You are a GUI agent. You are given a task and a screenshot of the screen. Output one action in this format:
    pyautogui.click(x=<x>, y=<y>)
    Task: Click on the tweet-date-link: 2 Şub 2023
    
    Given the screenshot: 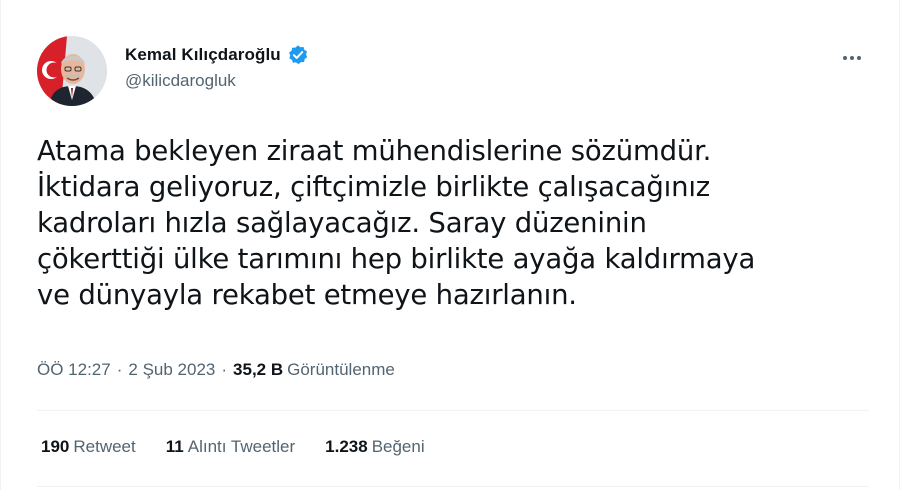 What is the action you would take?
    pyautogui.click(x=171, y=370)
    